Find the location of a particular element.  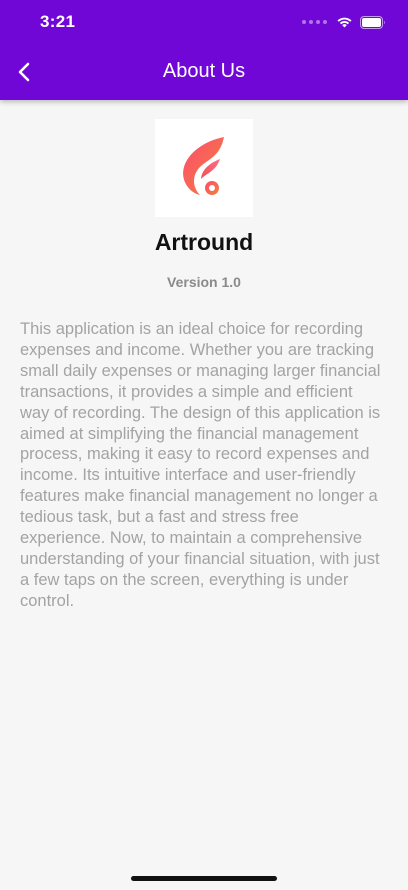

cellular-signal-icon is located at coordinates (314, 22).